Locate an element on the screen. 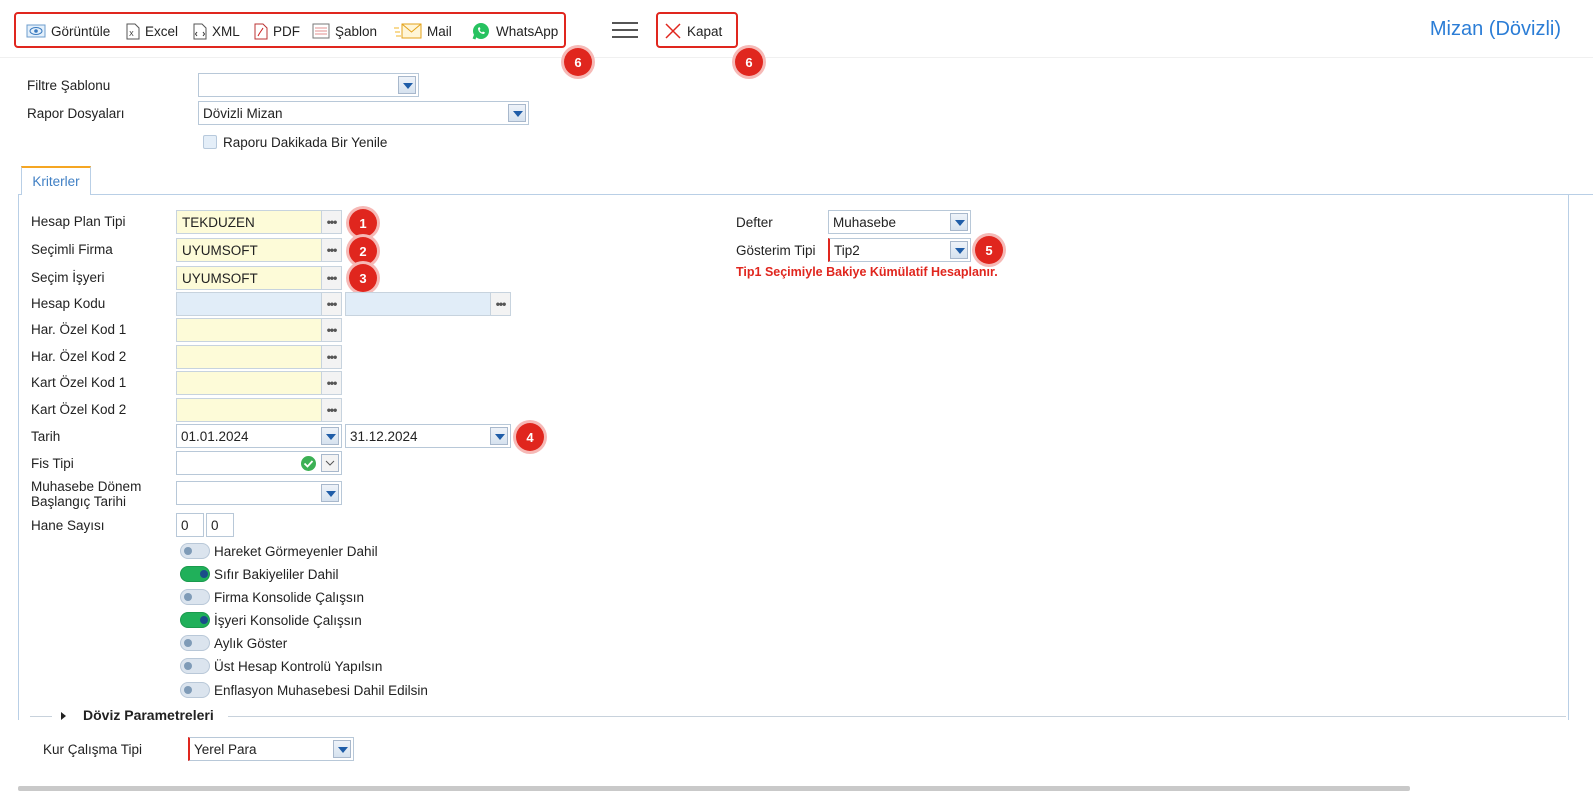 The width and height of the screenshot is (1593, 802). filter-template-select is located at coordinates (308, 85).